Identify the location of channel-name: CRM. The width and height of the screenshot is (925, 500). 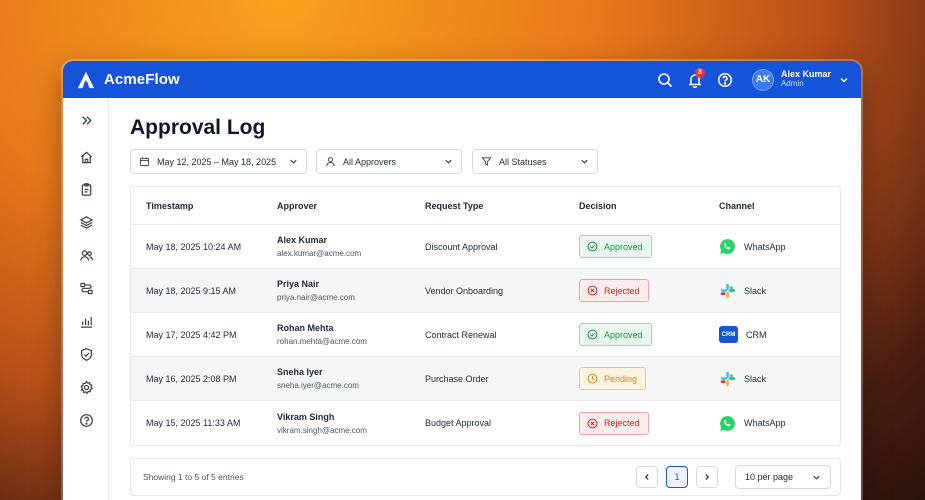
(756, 334).